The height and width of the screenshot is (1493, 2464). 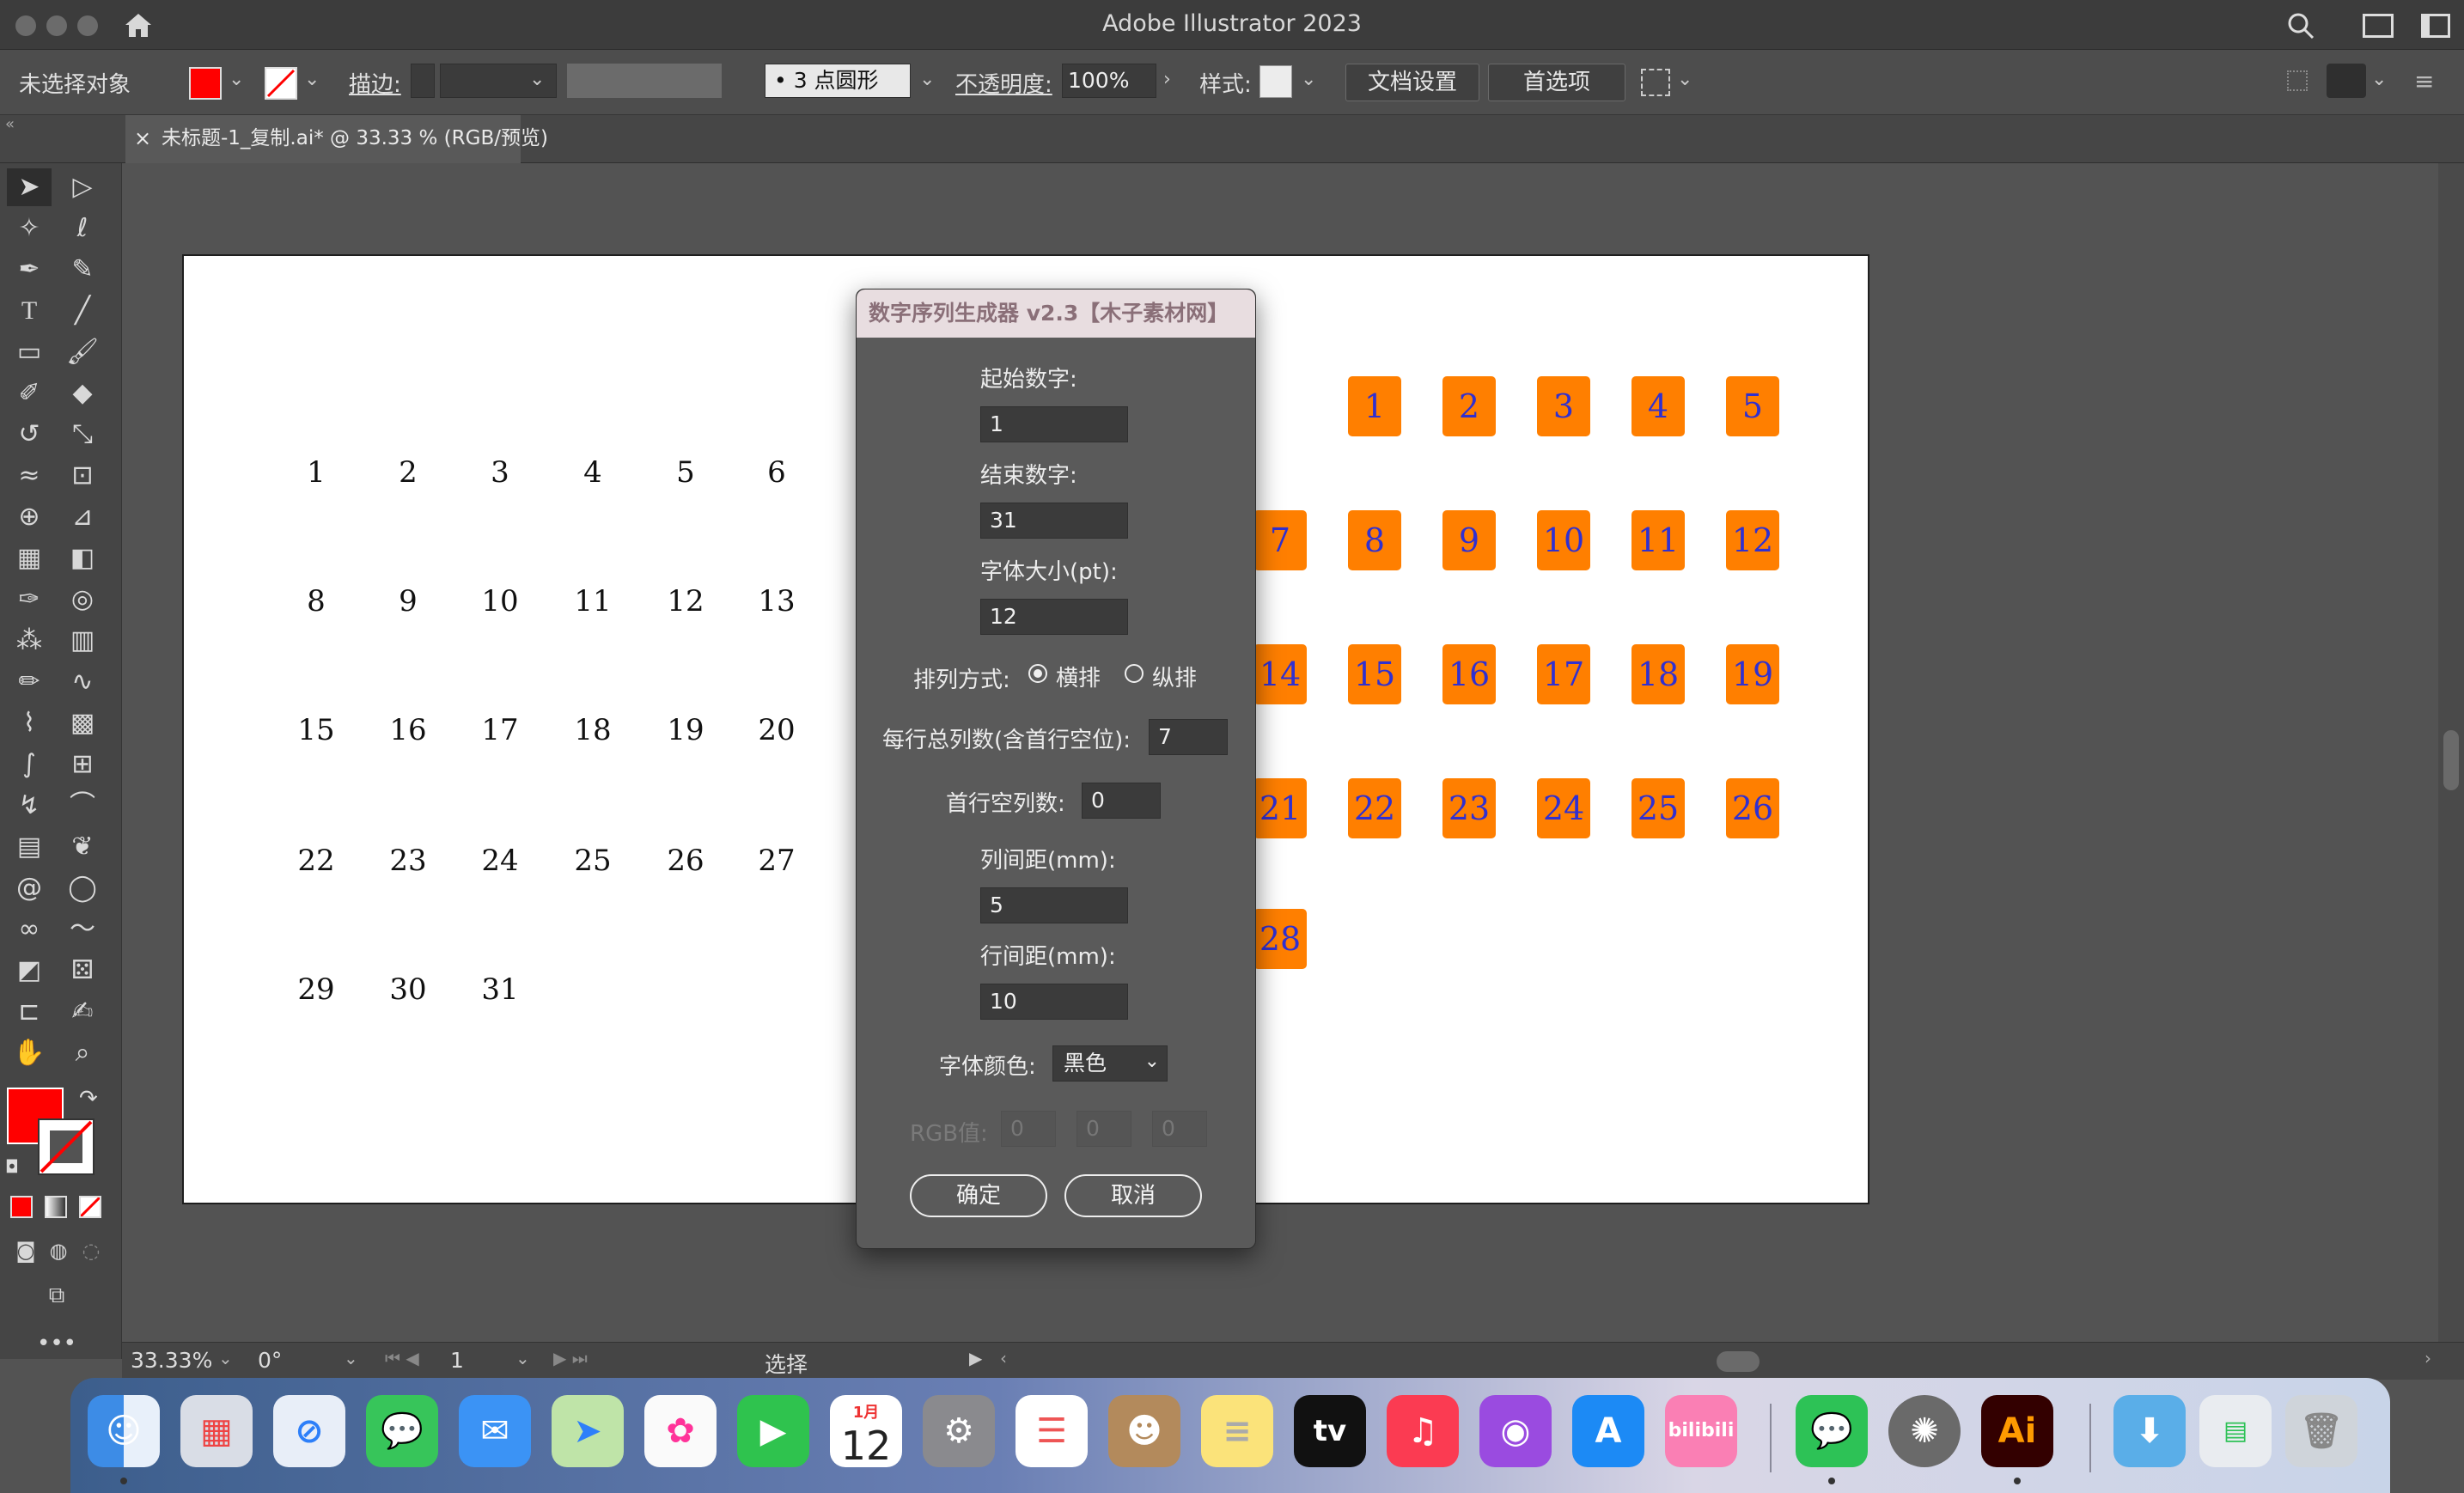 I want to click on preferences-button: 首选项, so click(x=1556, y=82).